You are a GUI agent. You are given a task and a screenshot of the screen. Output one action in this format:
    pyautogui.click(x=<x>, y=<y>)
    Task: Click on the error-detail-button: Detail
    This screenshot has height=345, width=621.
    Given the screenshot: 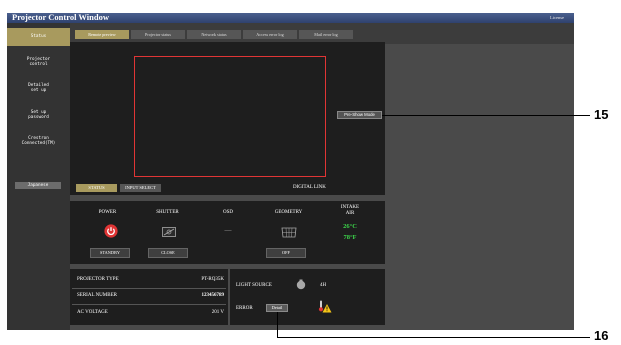 What is the action you would take?
    pyautogui.click(x=277, y=308)
    